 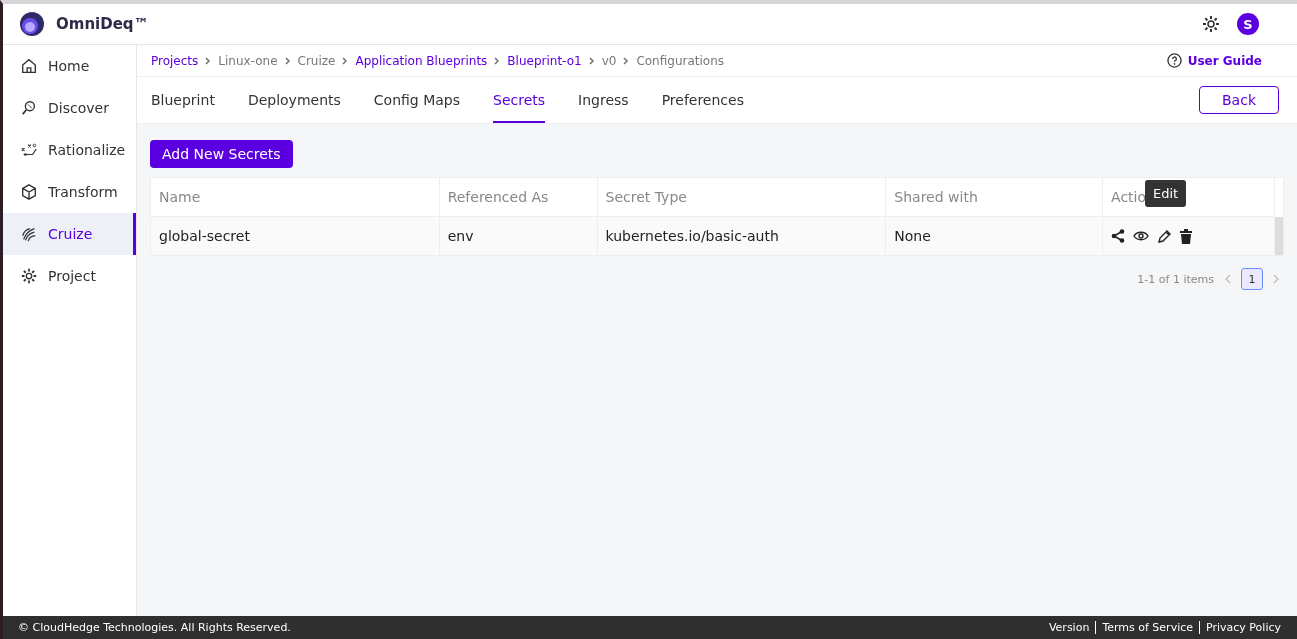 What do you see at coordinates (1248, 24) in the screenshot?
I see `user-avatar: S` at bounding box center [1248, 24].